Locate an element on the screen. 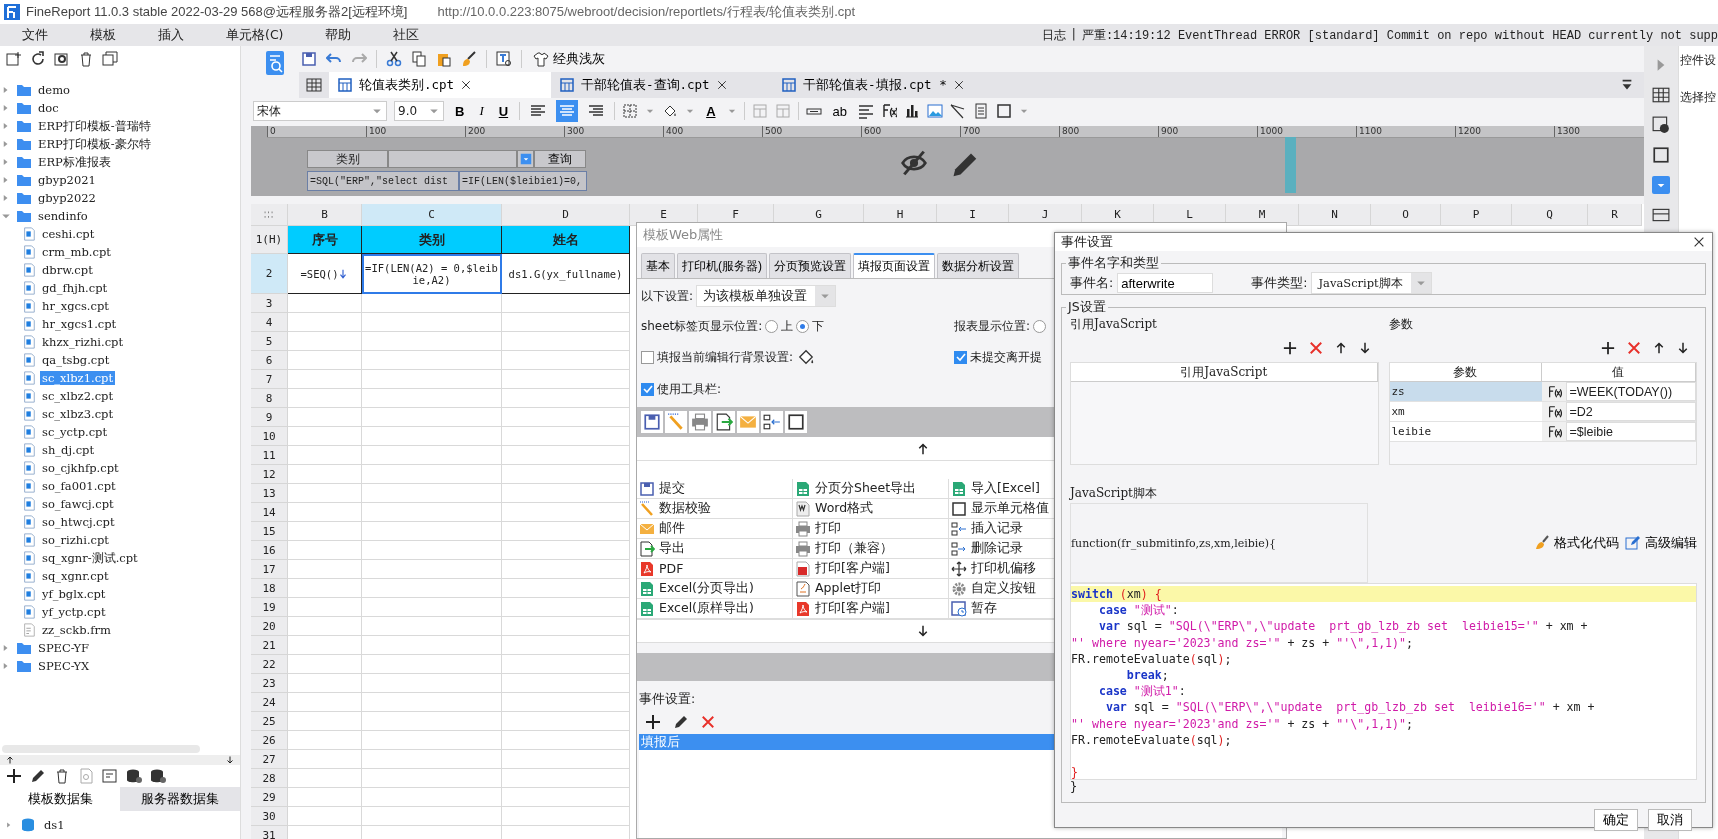 Image resolution: width=1718 pixels, height=839 pixels. log-label: 日志 is located at coordinates (1053, 35).